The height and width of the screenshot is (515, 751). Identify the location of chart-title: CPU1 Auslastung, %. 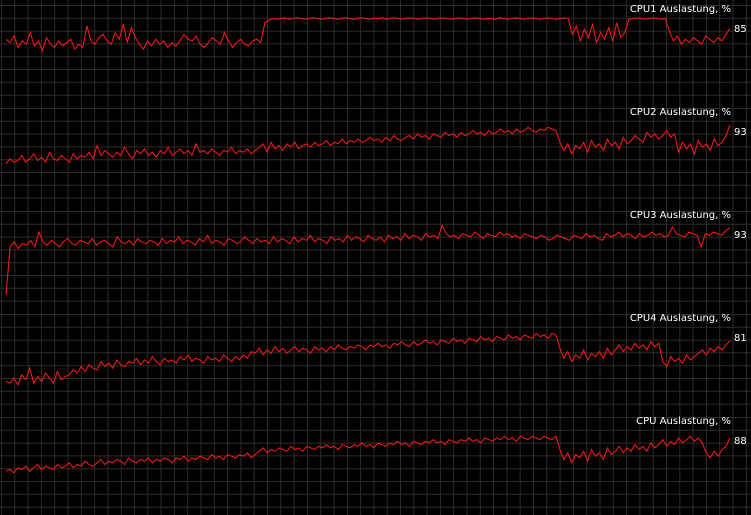
(680, 9).